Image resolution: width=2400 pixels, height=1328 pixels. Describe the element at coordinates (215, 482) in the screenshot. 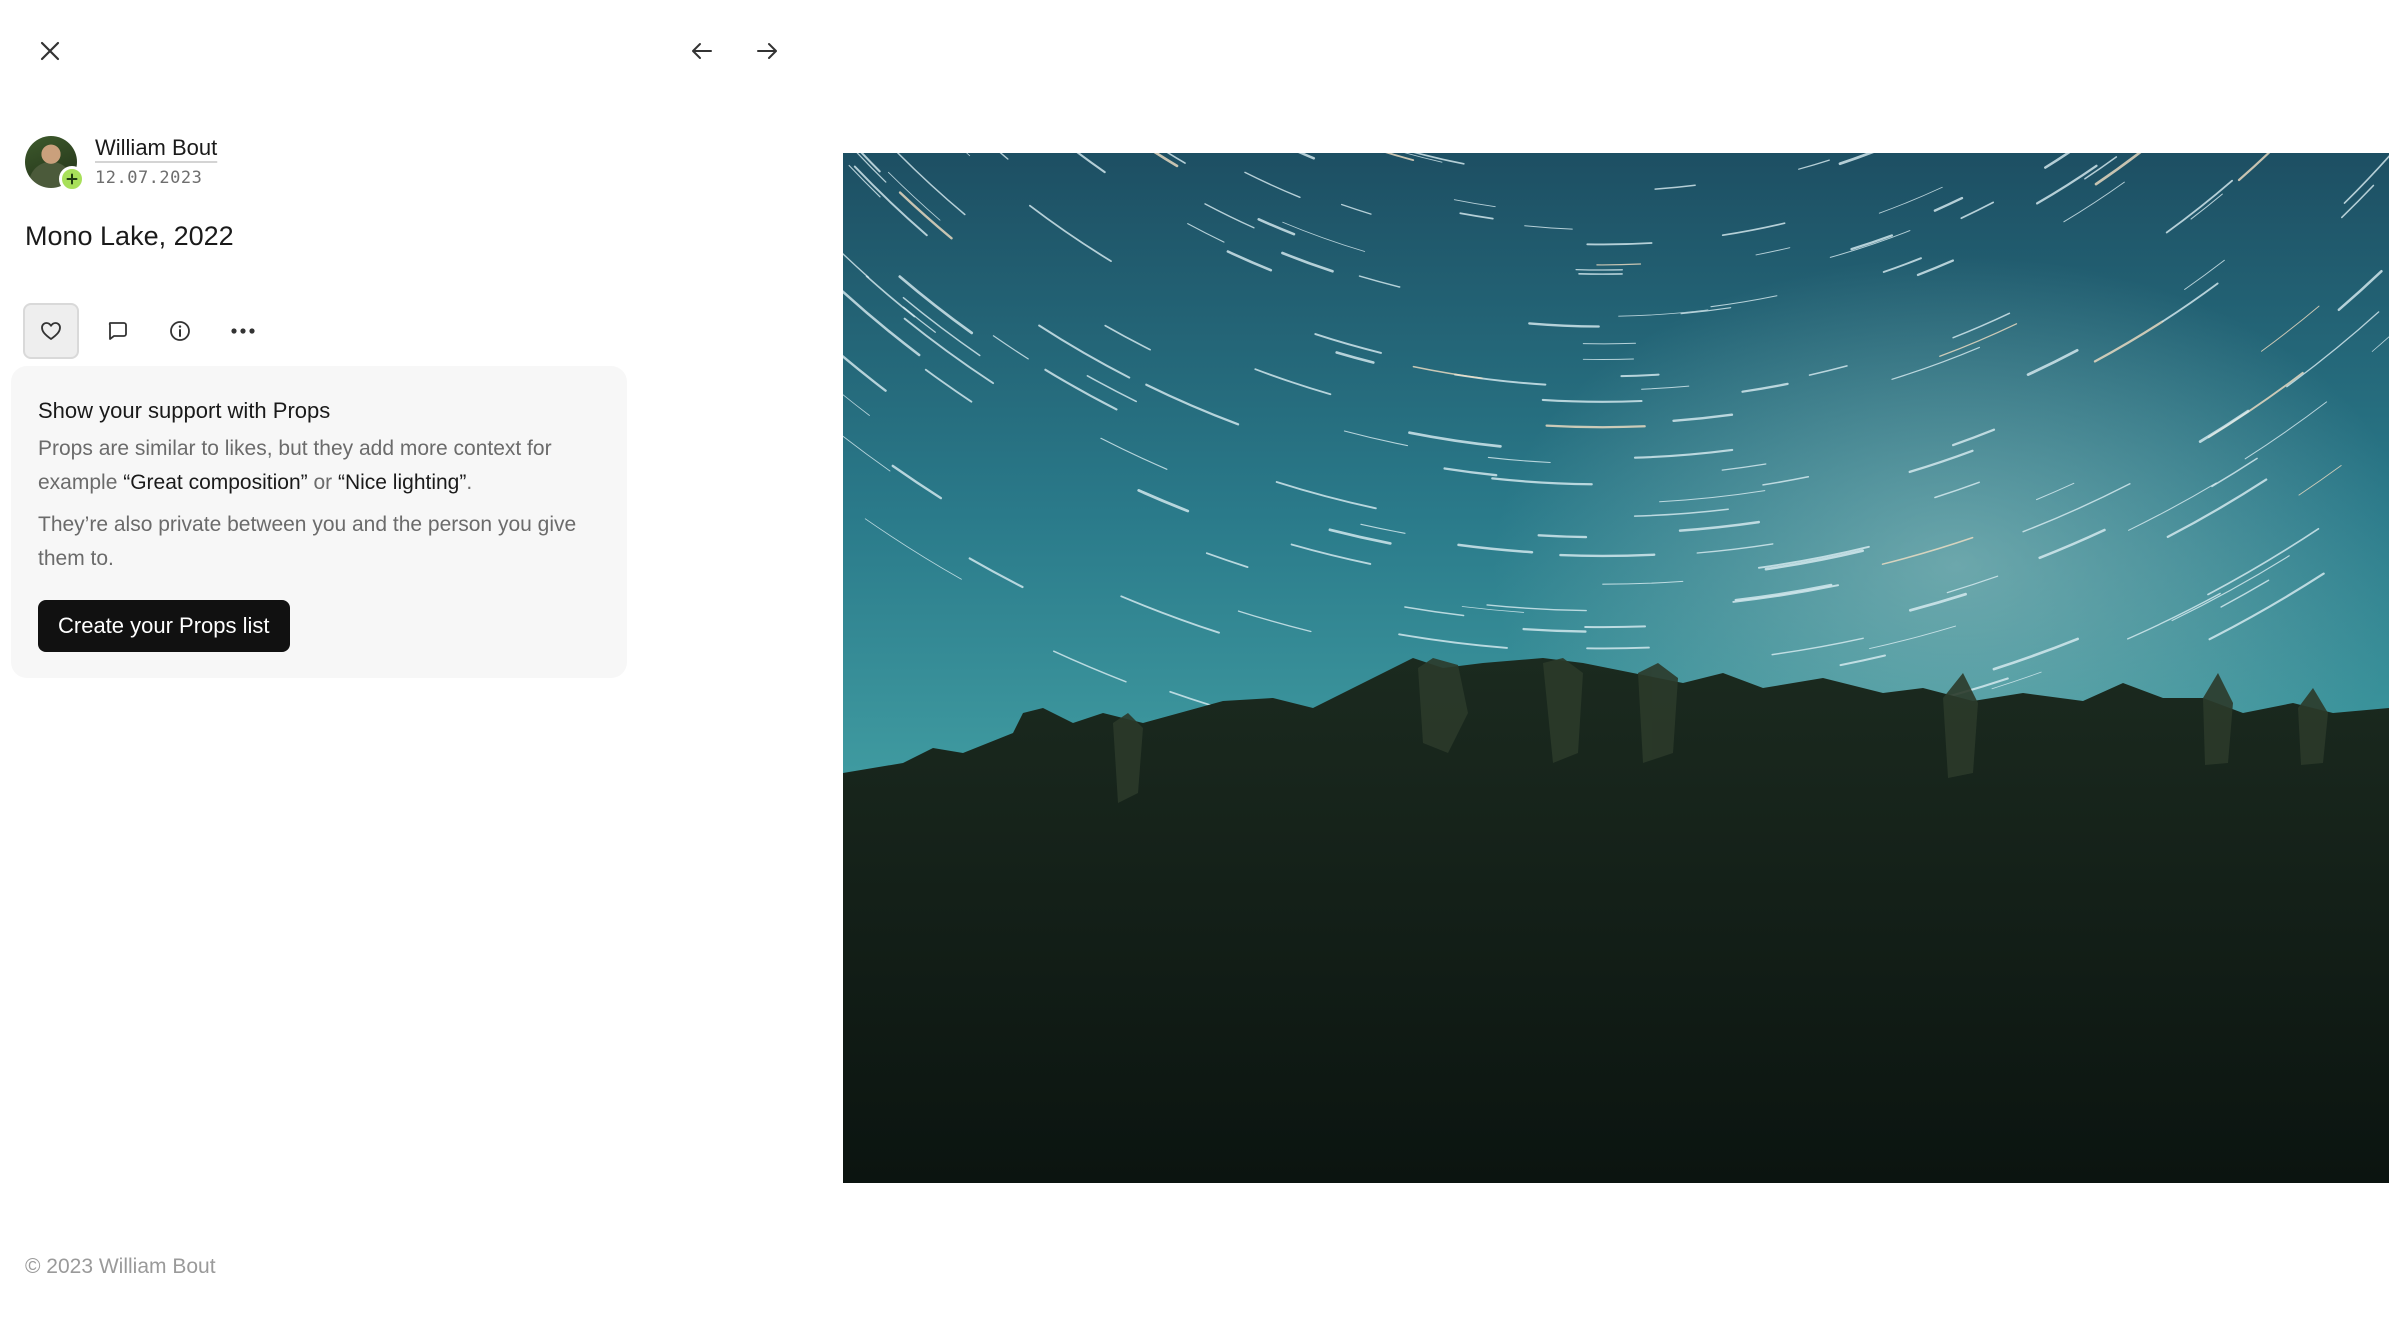

I see `props-example-composition: “Great composition”` at that location.